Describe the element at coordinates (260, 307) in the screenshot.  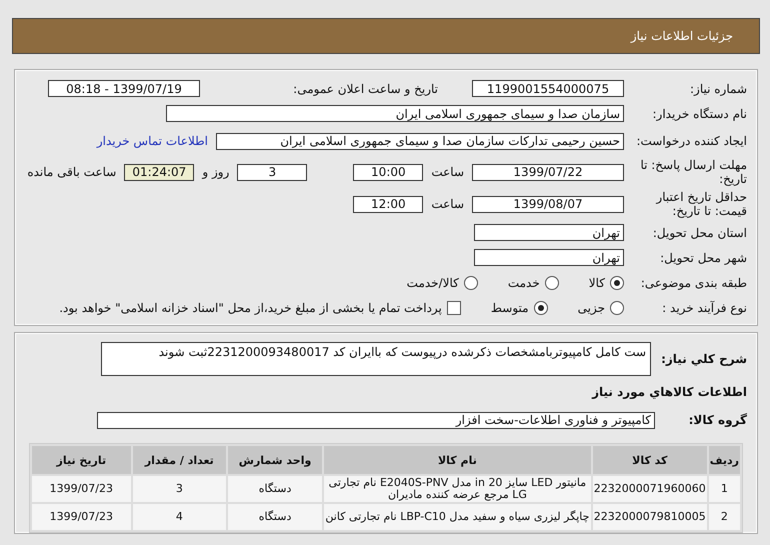
I see `treasury-checkbox: پرداخت تمام یا بخشی از مبلغ خرید،از محل "اسناد خزانه اسلامی" خواهد بود.` at that location.